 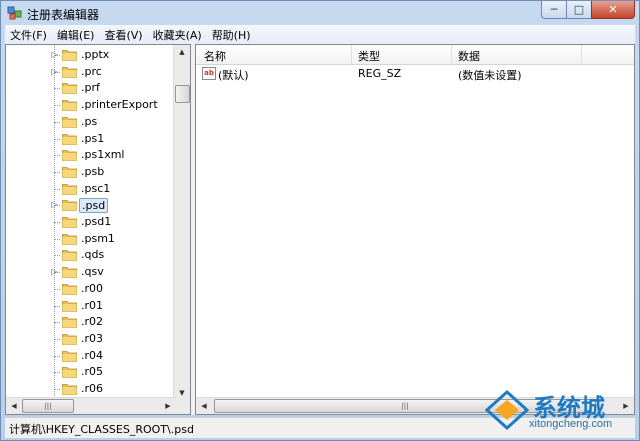 I want to click on tree-item: ▷ .prc, so click(x=91, y=72).